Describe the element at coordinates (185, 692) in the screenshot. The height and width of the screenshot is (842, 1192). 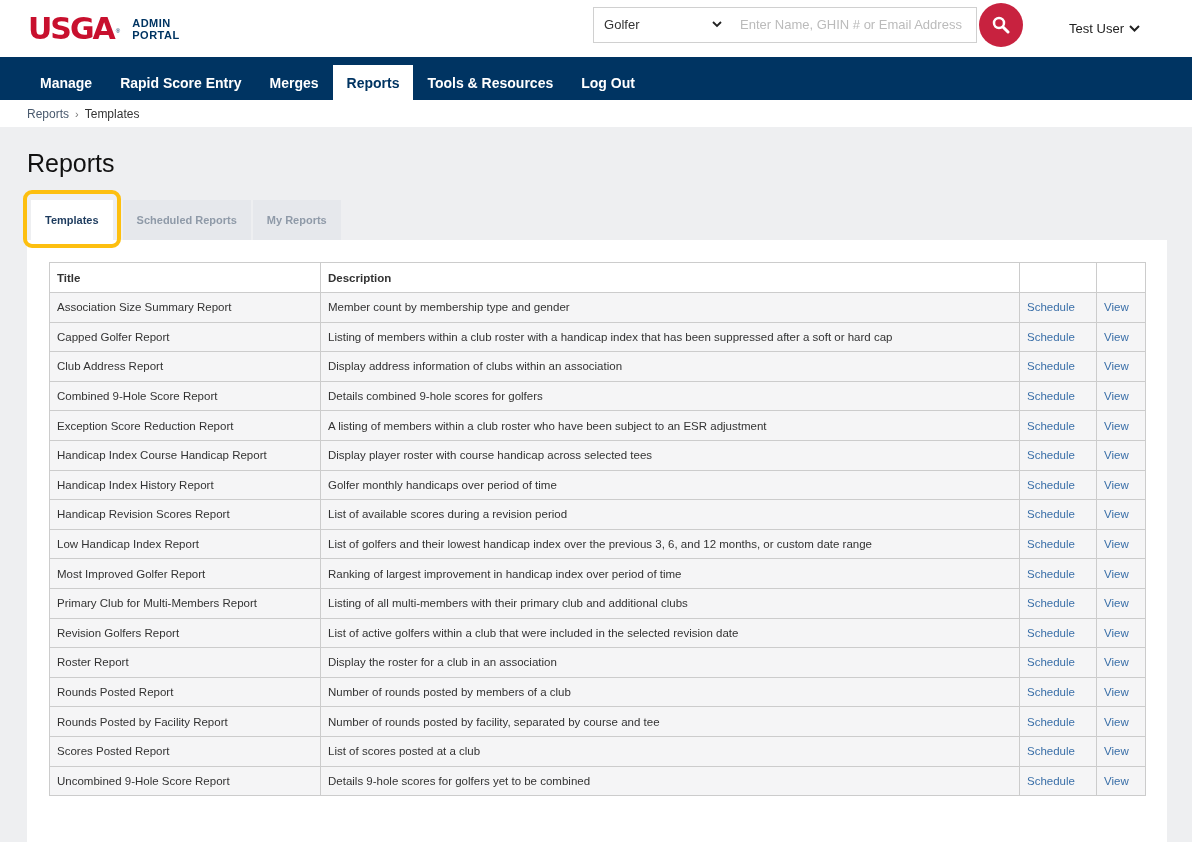
I see `table-cell: Rounds Posted Report` at that location.